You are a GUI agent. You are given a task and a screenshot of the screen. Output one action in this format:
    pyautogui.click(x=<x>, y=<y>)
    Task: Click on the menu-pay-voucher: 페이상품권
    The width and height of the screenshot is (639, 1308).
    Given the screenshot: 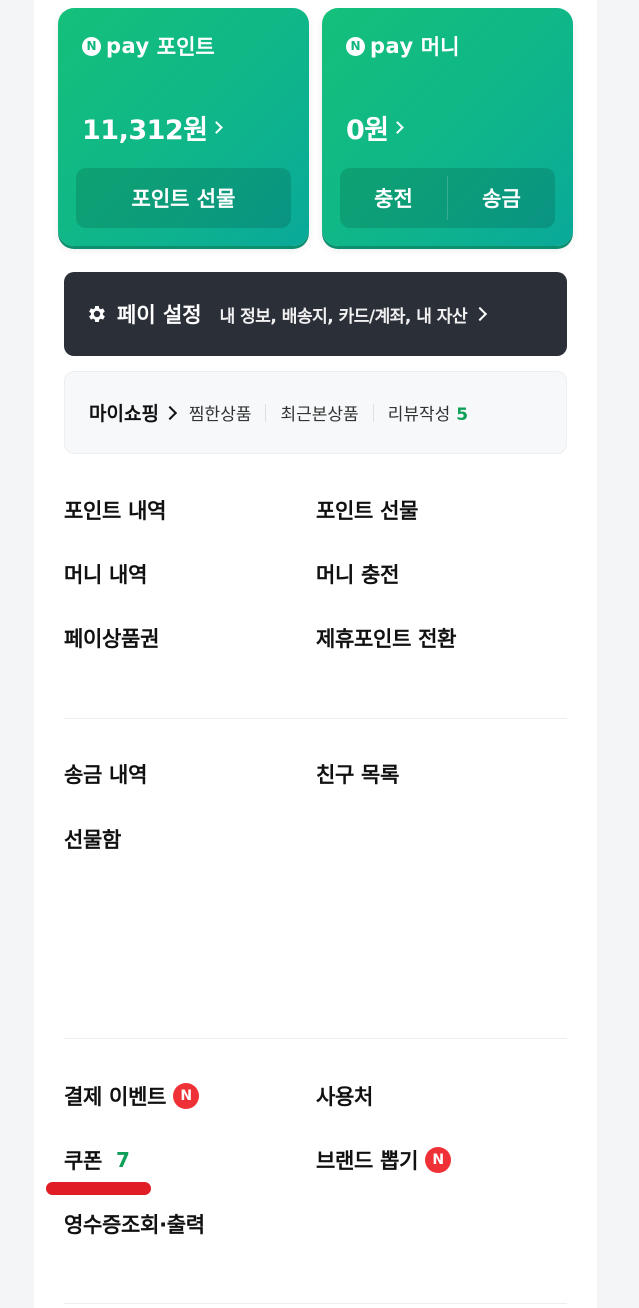 What is the action you would take?
    pyautogui.click(x=111, y=638)
    